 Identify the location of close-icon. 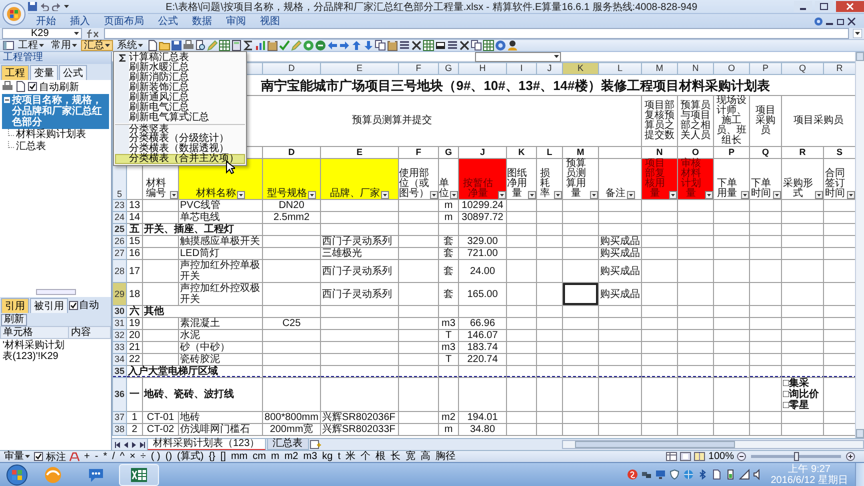
(851, 21).